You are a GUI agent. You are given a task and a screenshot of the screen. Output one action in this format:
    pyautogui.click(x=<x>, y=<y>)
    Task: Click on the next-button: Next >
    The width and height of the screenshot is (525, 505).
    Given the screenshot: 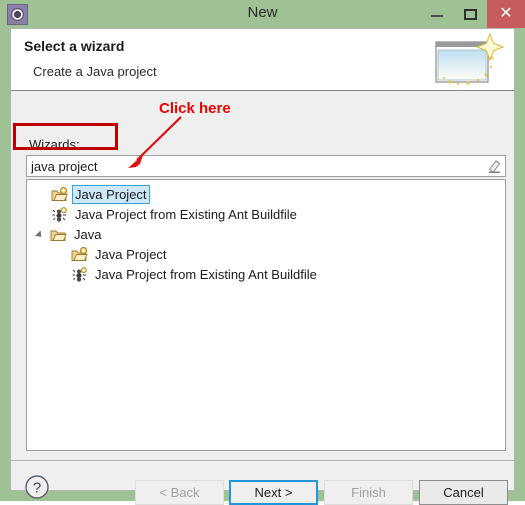 What is the action you would take?
    pyautogui.click(x=273, y=492)
    